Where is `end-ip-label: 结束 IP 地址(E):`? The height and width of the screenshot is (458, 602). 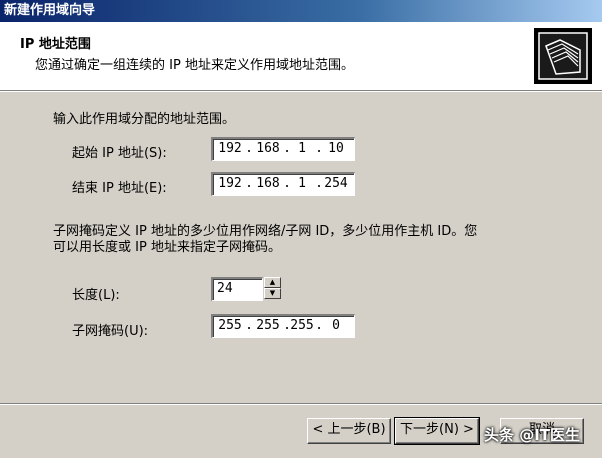
end-ip-label: 结束 IP 地址(E): is located at coordinates (119, 188).